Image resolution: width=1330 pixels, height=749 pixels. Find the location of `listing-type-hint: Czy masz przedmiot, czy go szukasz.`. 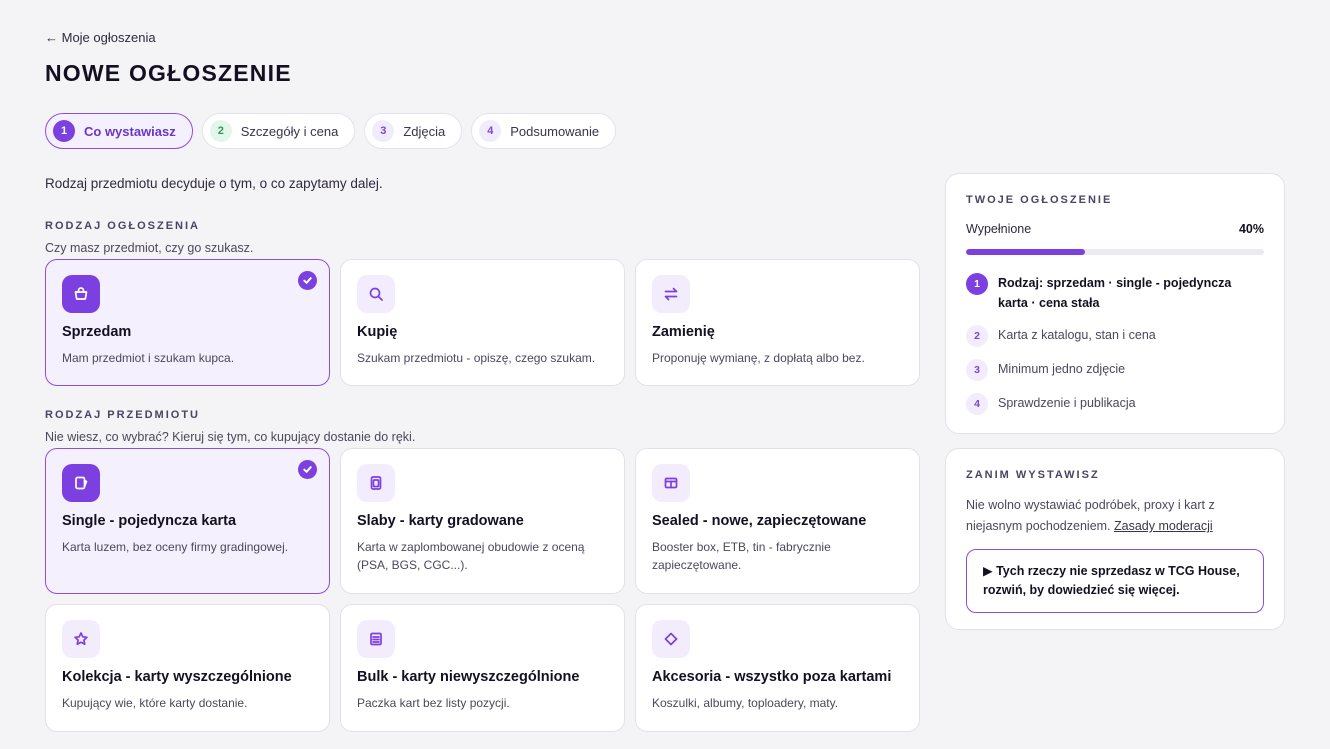

listing-type-hint: Czy masz przedmiot, czy go szukasz. is located at coordinates (149, 248).